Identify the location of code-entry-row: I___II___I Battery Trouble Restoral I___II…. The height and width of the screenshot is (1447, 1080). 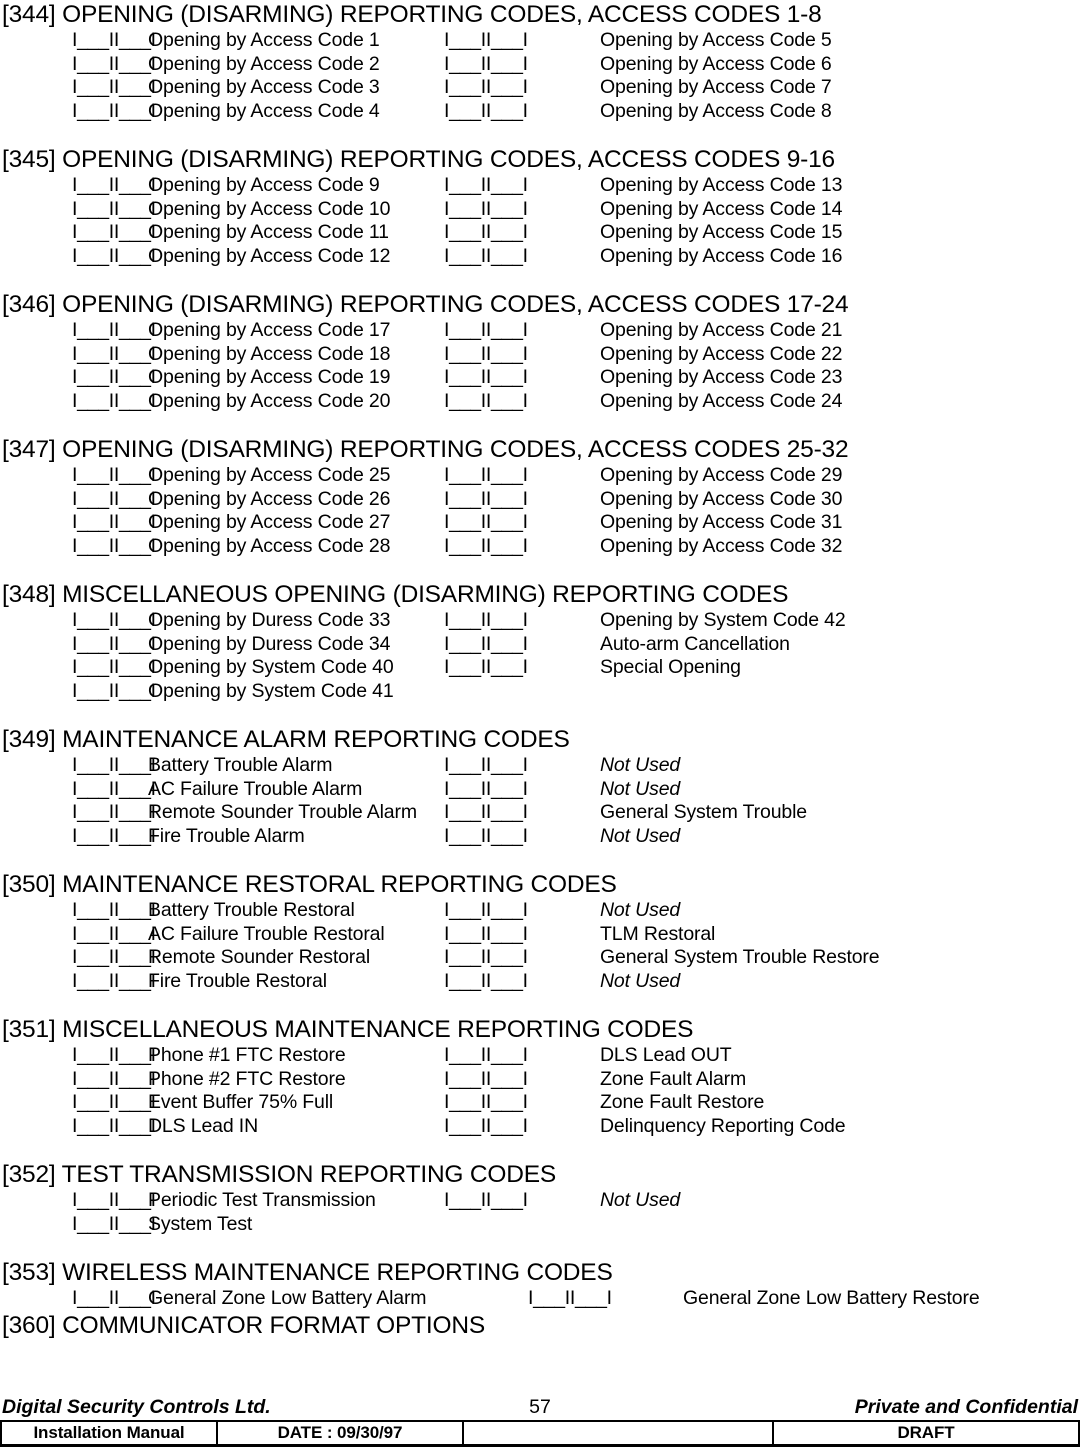
(540, 911).